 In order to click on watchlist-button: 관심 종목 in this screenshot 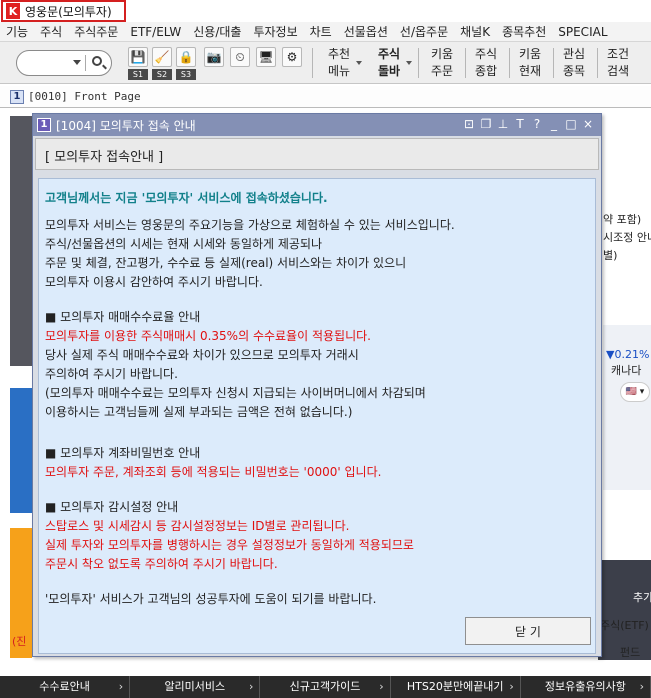, I will do `click(574, 63)`.